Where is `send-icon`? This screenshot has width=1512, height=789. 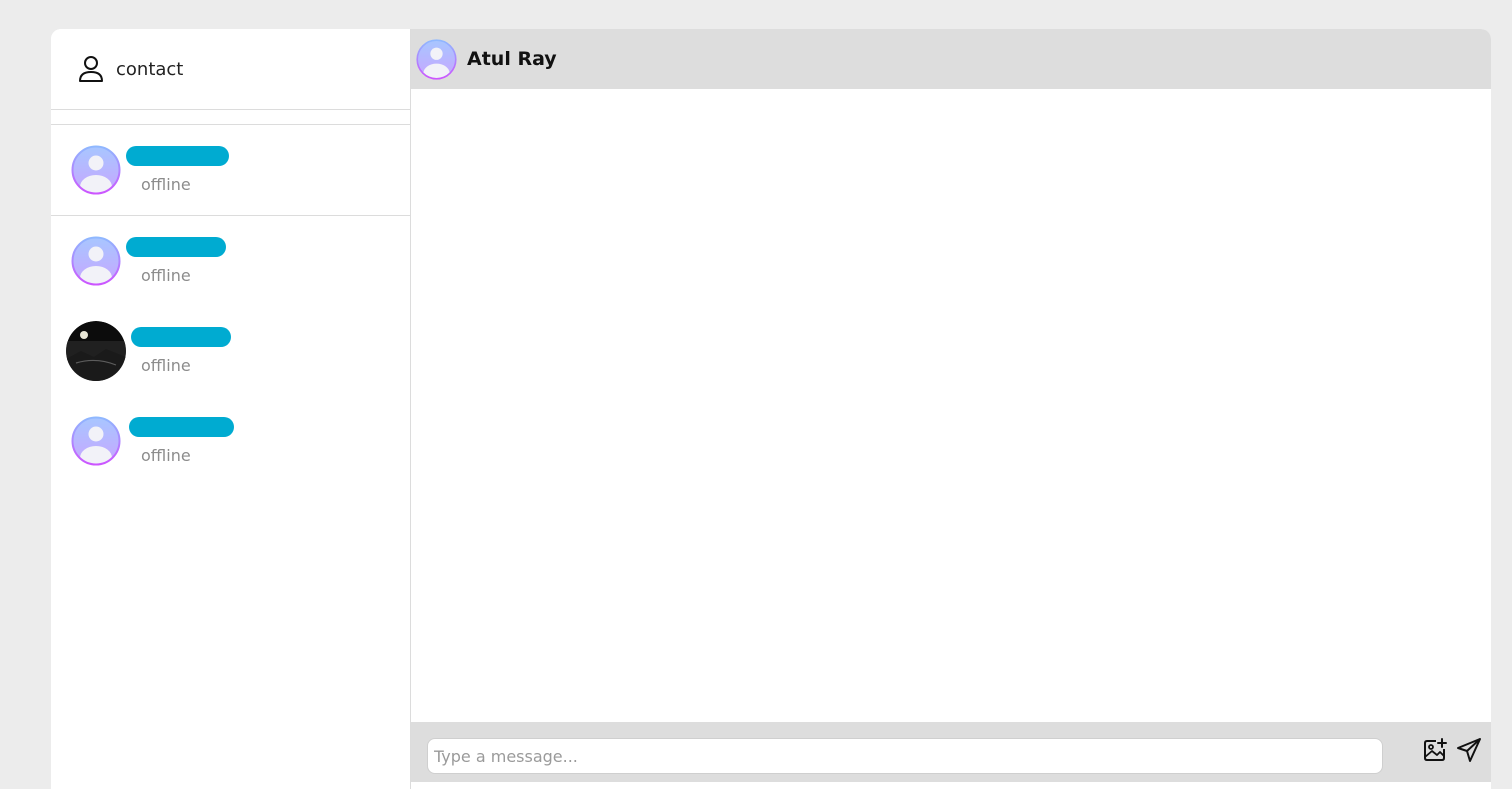
send-icon is located at coordinates (1469, 750).